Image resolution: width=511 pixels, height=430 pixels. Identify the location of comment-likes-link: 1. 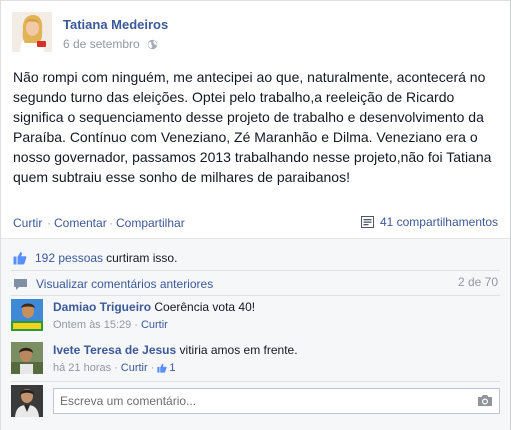
(166, 368).